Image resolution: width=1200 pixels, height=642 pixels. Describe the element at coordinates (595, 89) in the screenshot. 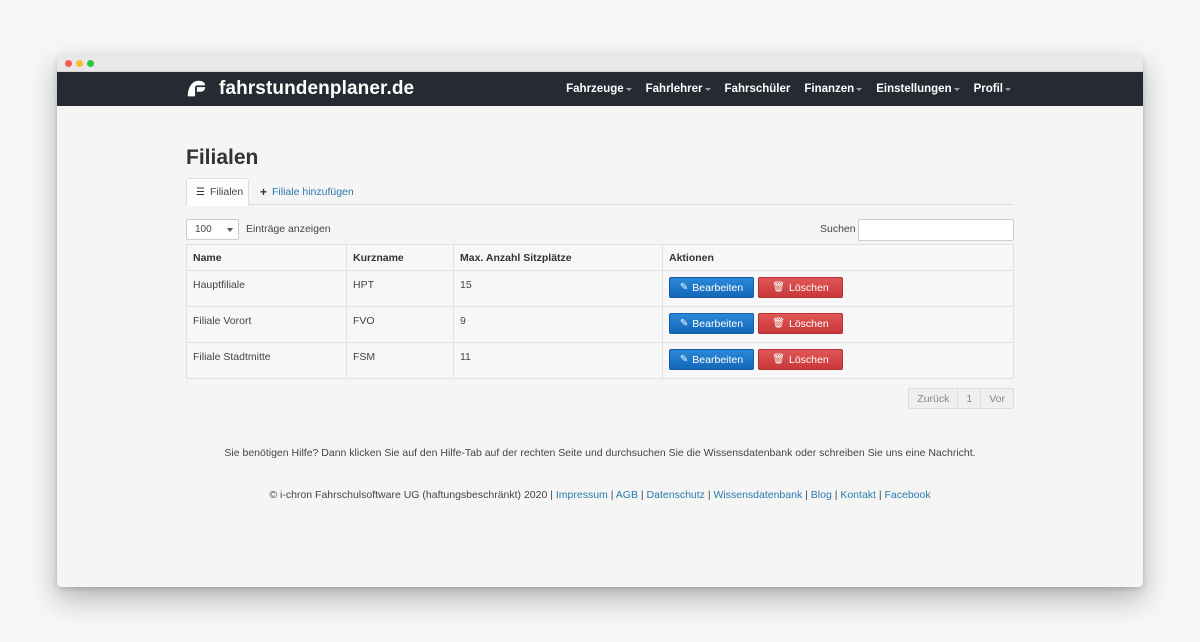

I see `nav-label: Fahrzeuge` at that location.